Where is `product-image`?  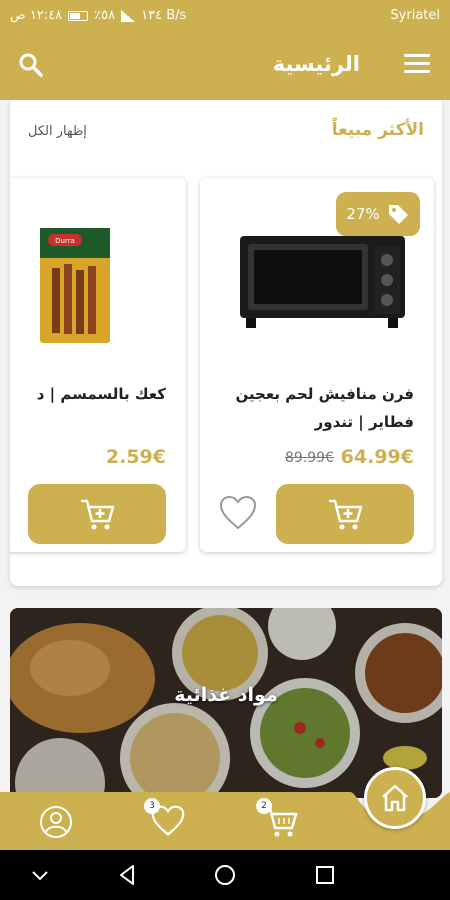 product-image is located at coordinates (322, 282).